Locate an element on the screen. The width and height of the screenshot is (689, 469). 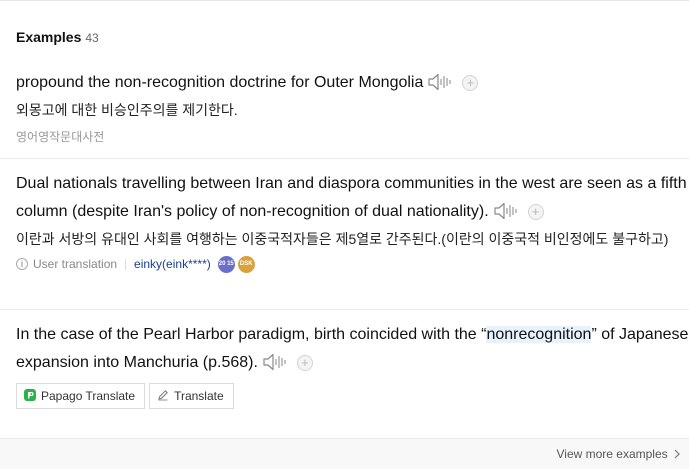
translate-button: Translate is located at coordinates (191, 396).